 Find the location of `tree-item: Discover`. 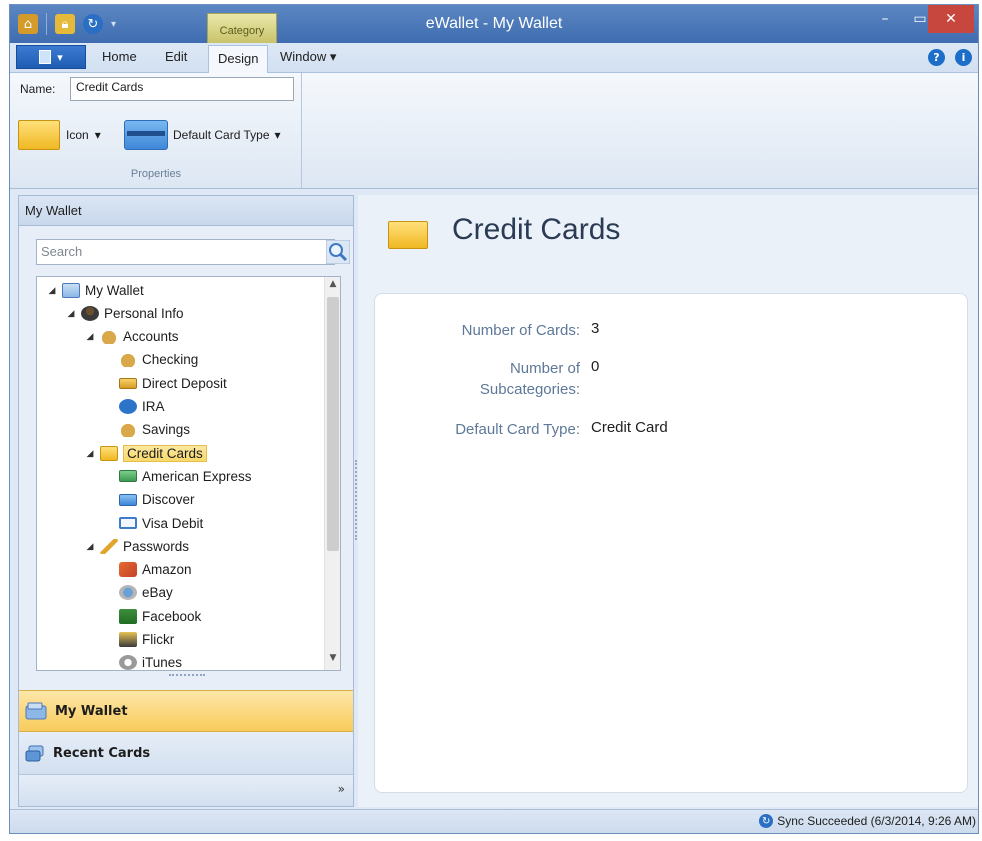

tree-item: Discover is located at coordinates (149, 500).